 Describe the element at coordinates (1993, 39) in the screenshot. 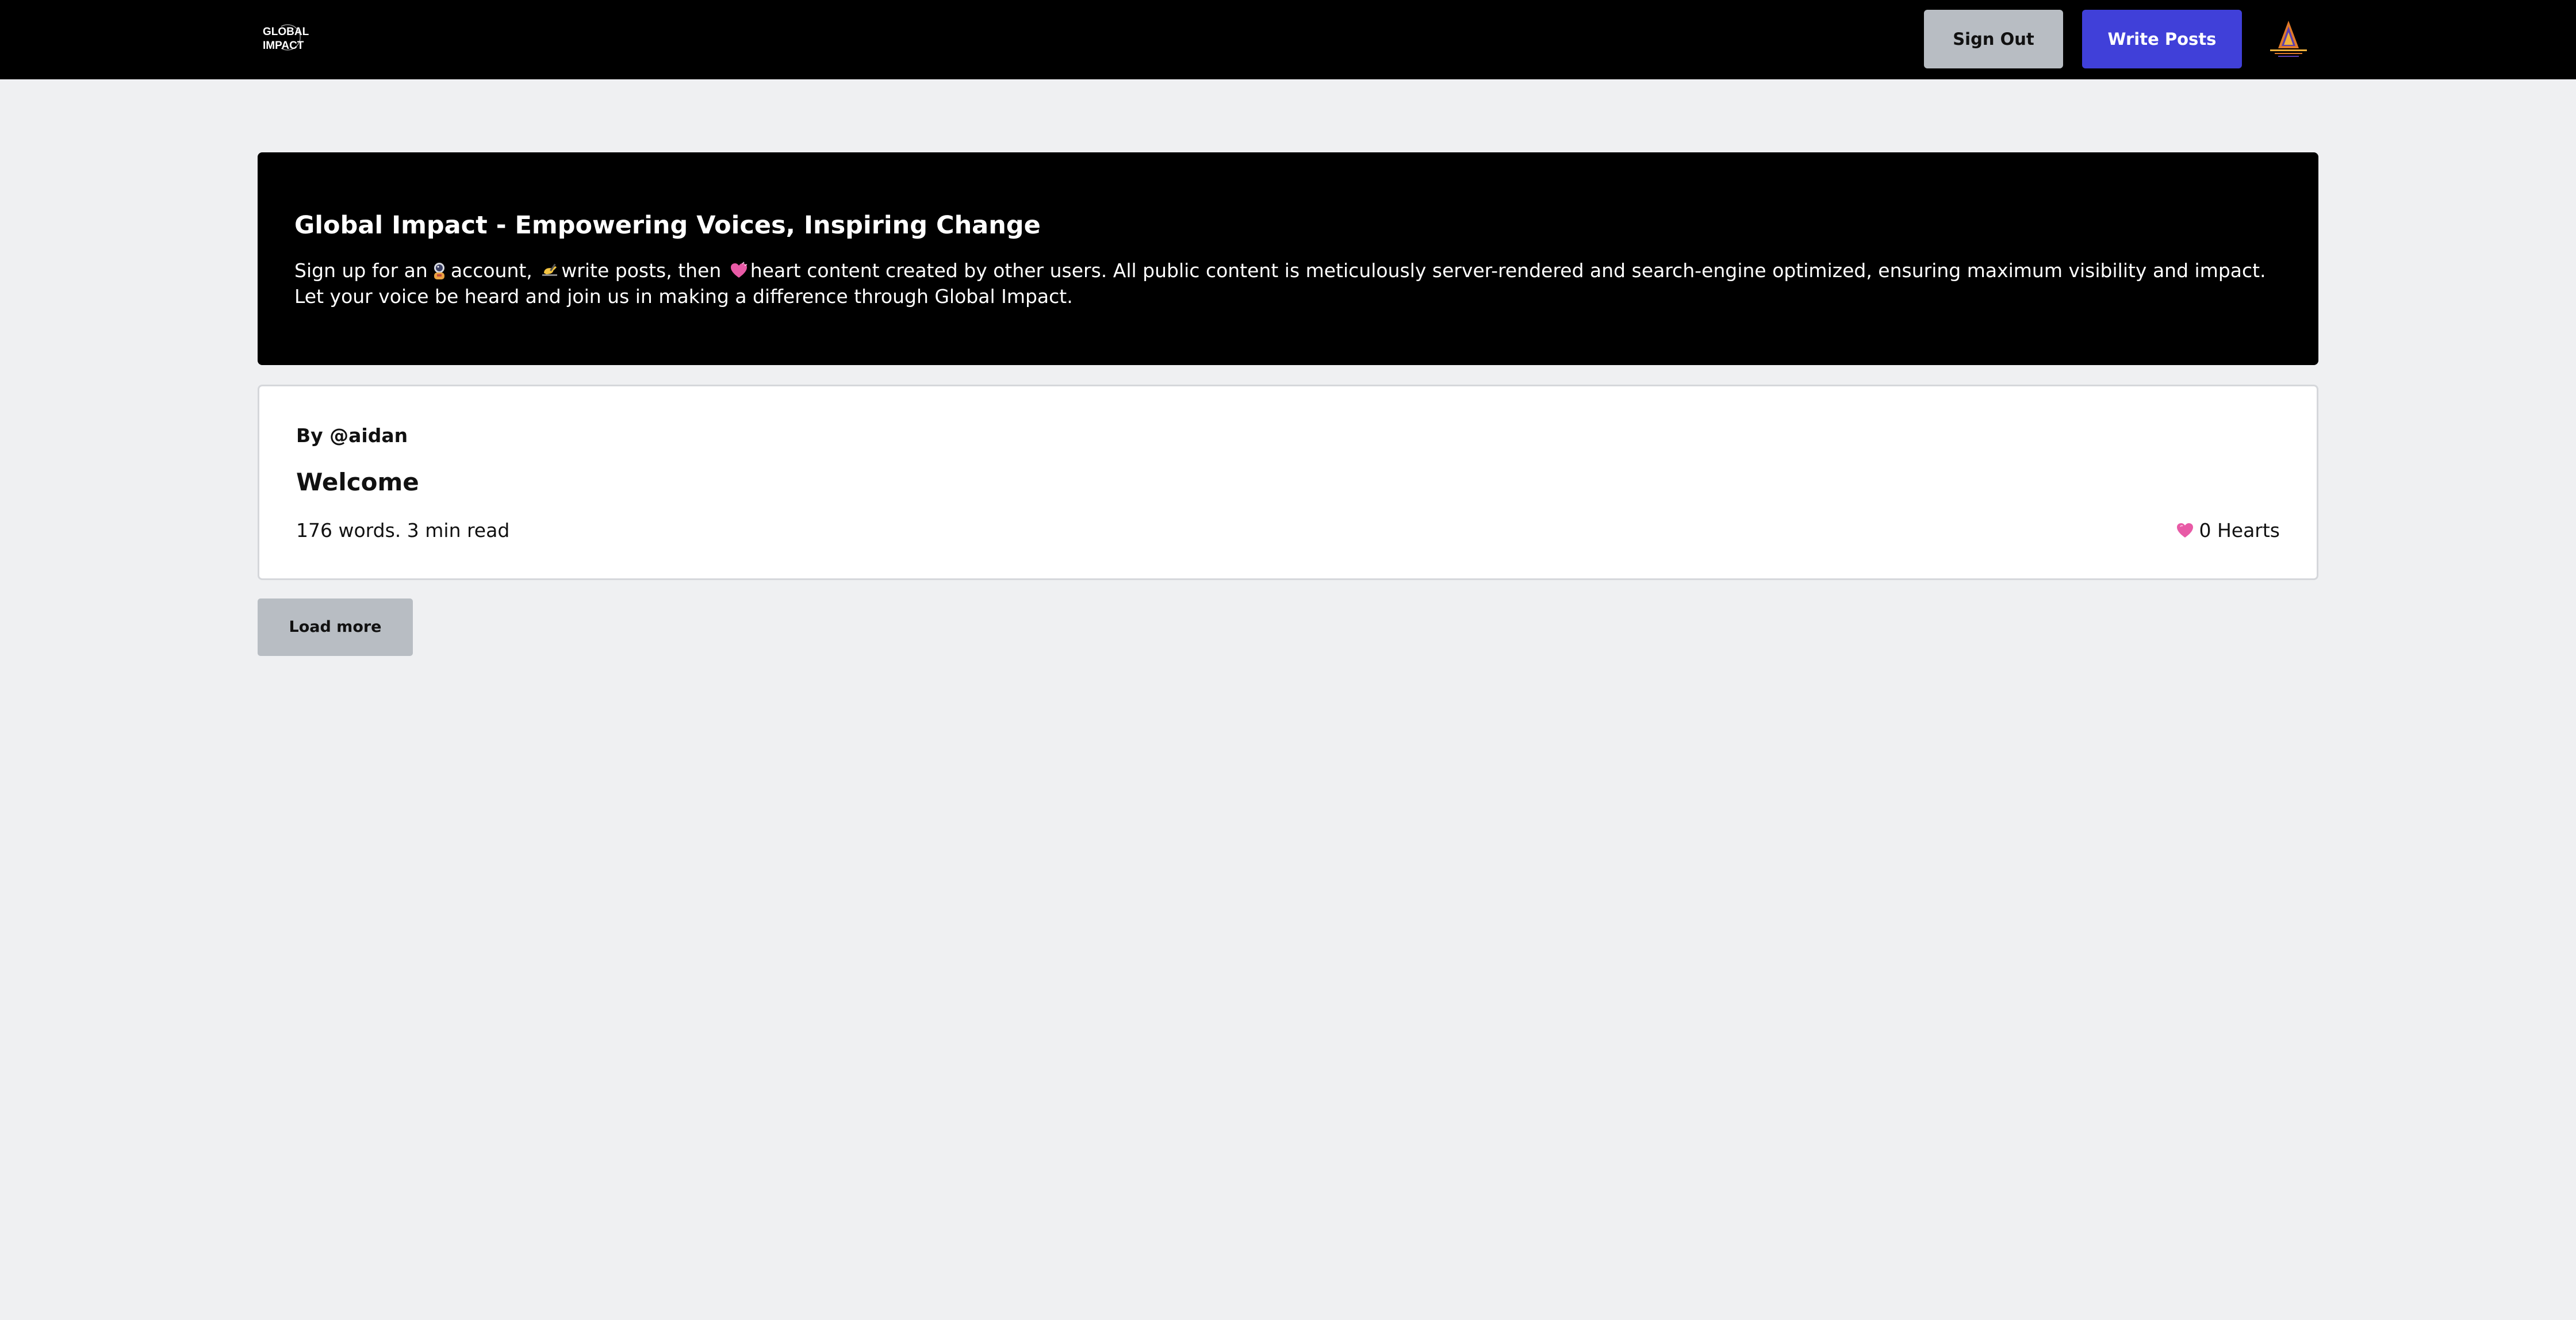

I see `sign-out-button: Sign Out` at that location.